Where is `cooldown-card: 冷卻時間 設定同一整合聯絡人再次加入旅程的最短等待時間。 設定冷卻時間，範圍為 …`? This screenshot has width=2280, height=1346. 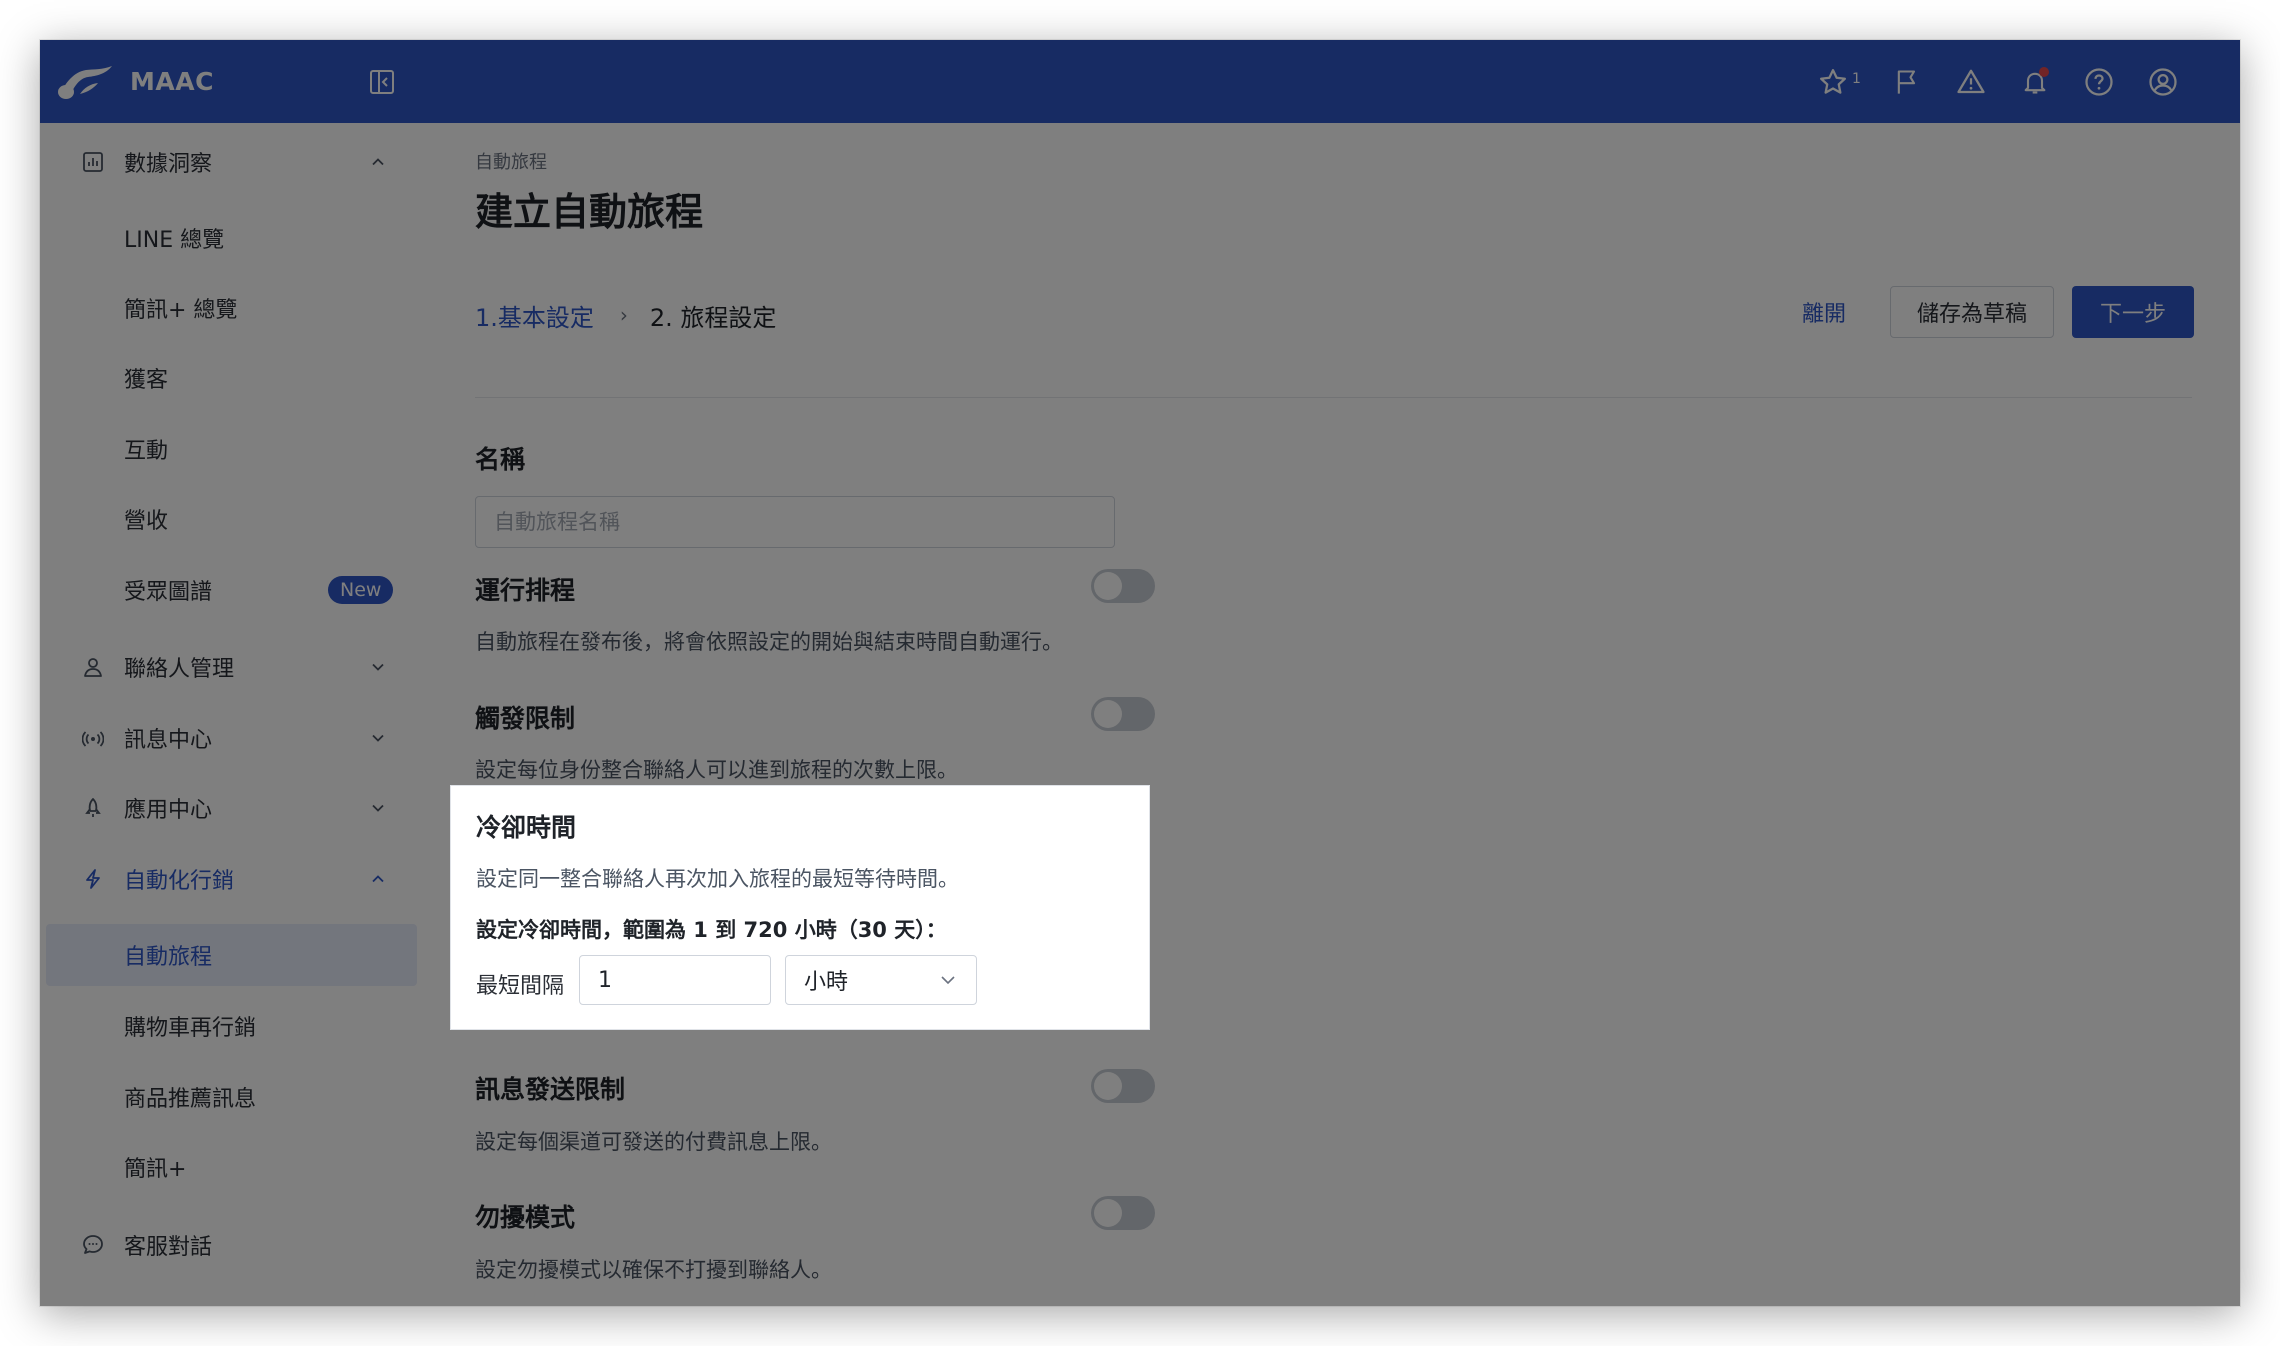
cooldown-card: 冷卻時間 設定同一整合聯絡人再次加入旅程的最短等待時間。 設定冷卻時間，範圍為 … is located at coordinates (800, 907).